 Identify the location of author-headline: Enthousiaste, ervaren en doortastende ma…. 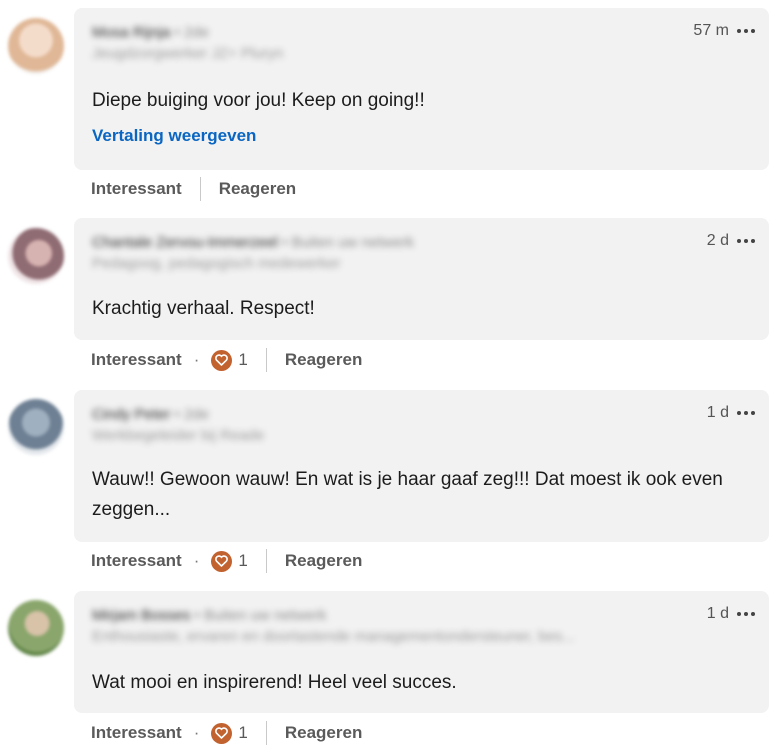
(333, 636).